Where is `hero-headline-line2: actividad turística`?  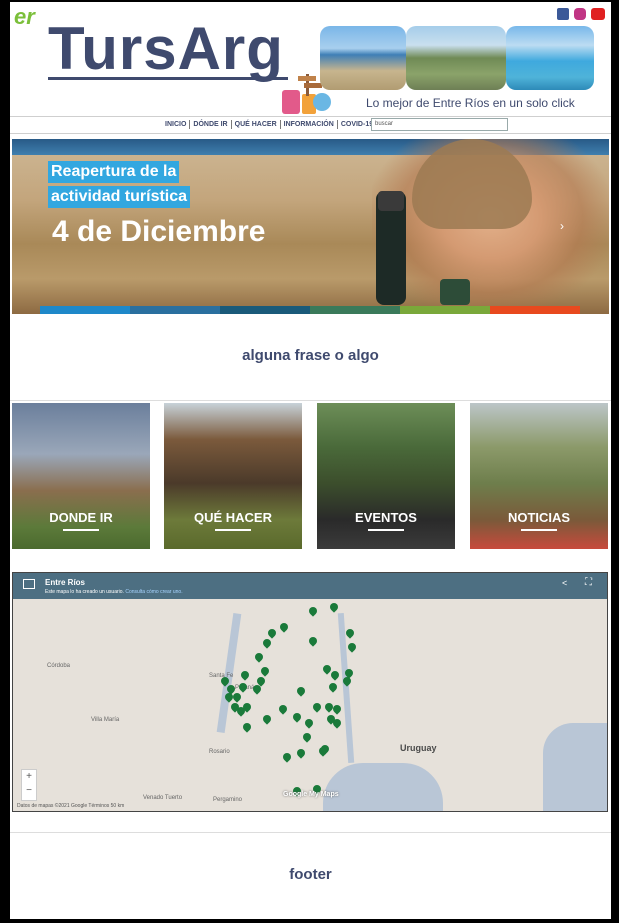
hero-headline-line2: actividad turística is located at coordinates (119, 197).